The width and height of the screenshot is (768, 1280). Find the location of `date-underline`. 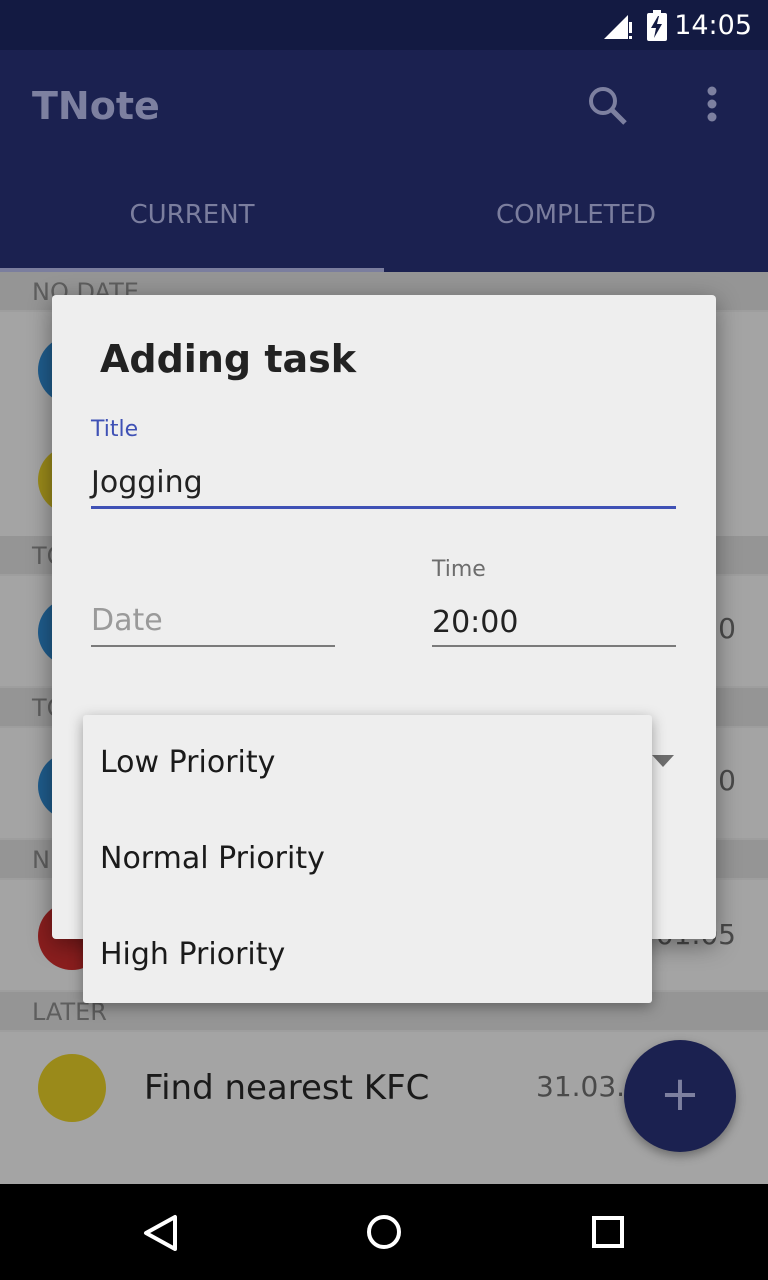

date-underline is located at coordinates (213, 646).